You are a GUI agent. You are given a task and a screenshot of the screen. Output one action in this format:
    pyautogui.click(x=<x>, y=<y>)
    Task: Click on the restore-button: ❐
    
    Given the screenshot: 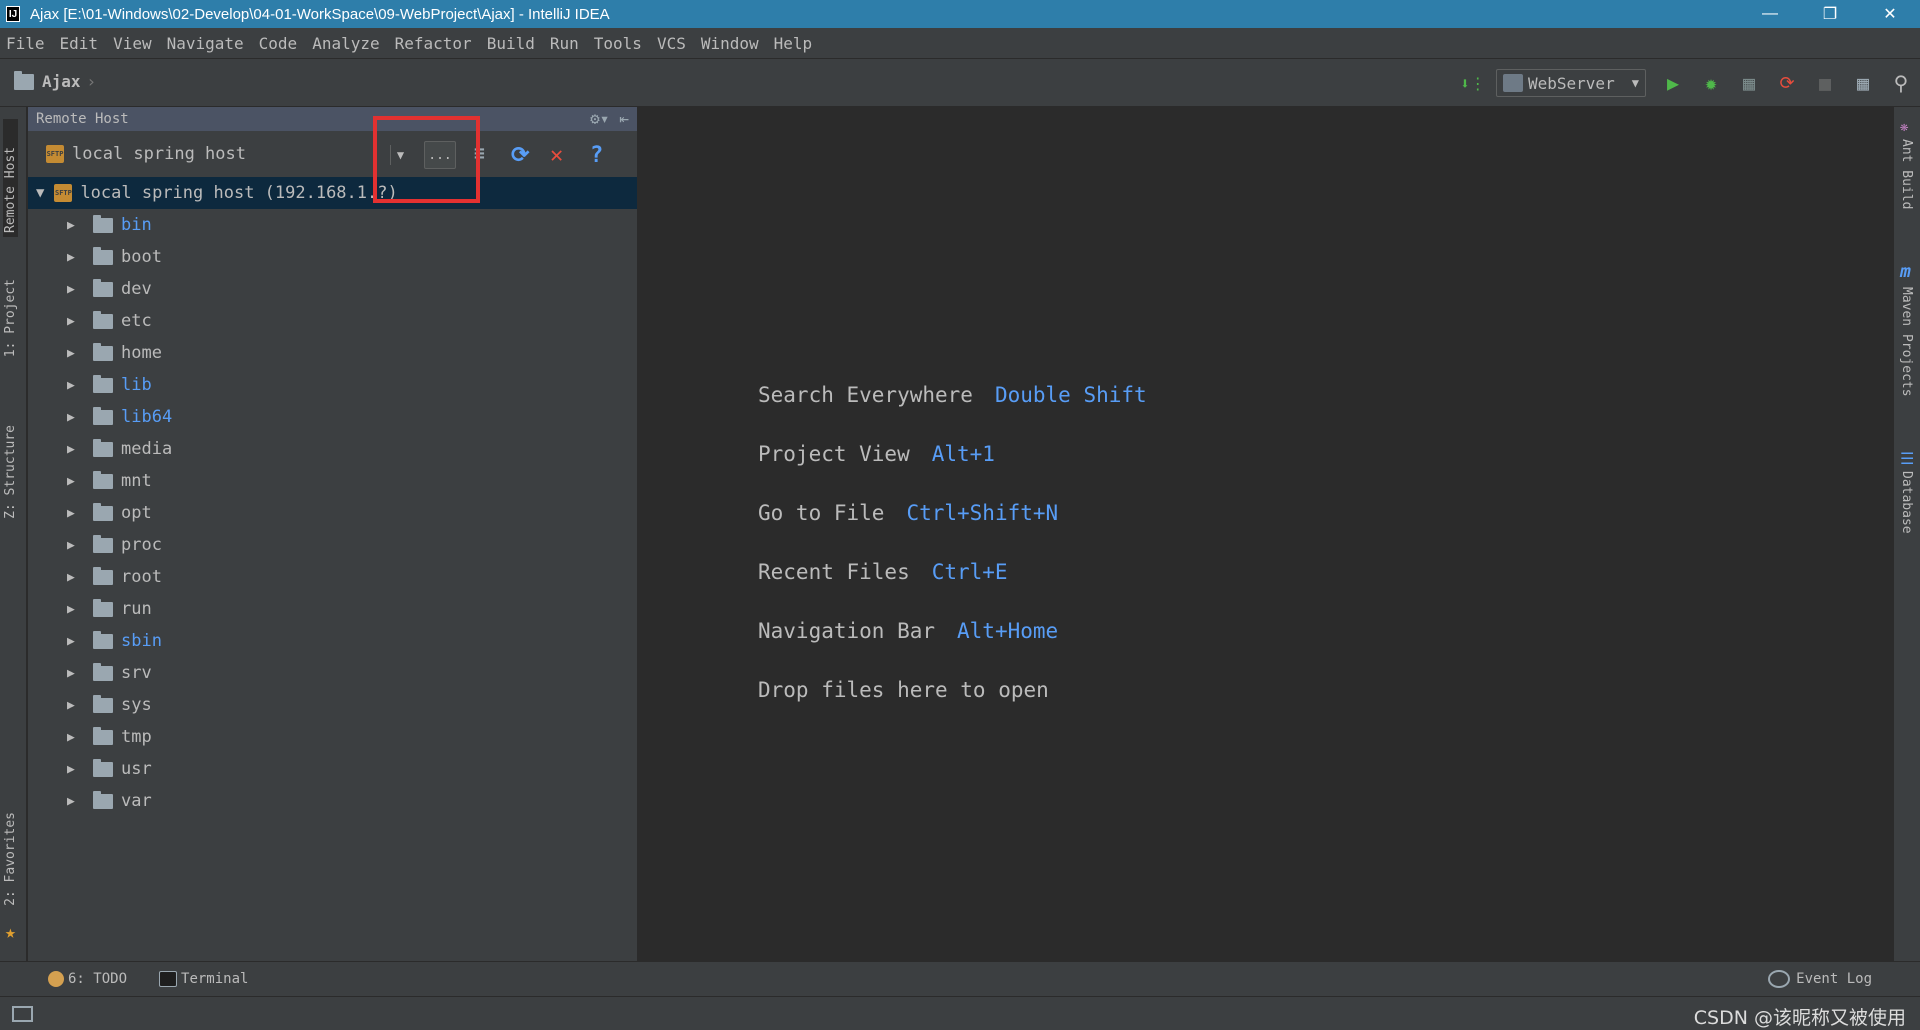 What is the action you would take?
    pyautogui.click(x=1830, y=14)
    